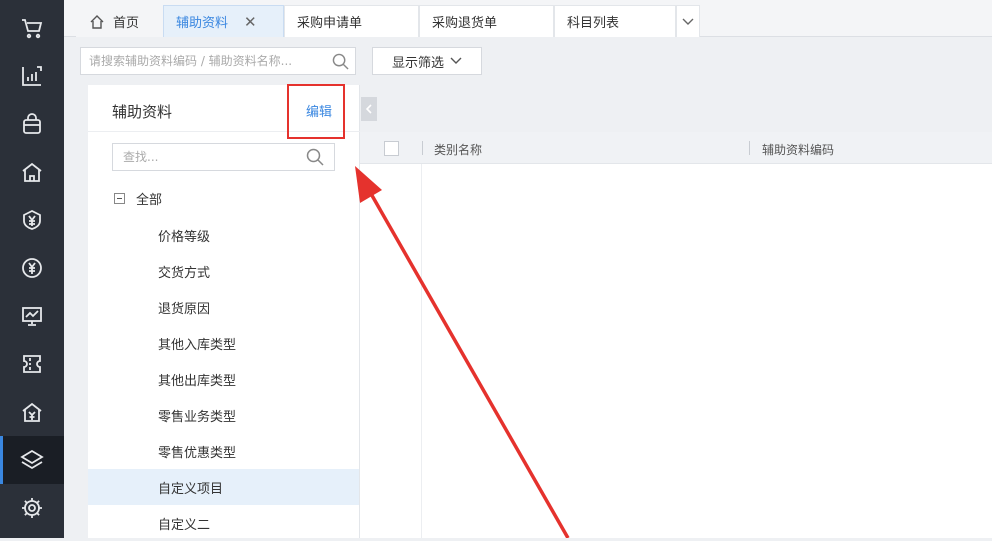 The height and width of the screenshot is (541, 992). I want to click on tree-item-label: 其他出库类型, so click(197, 381).